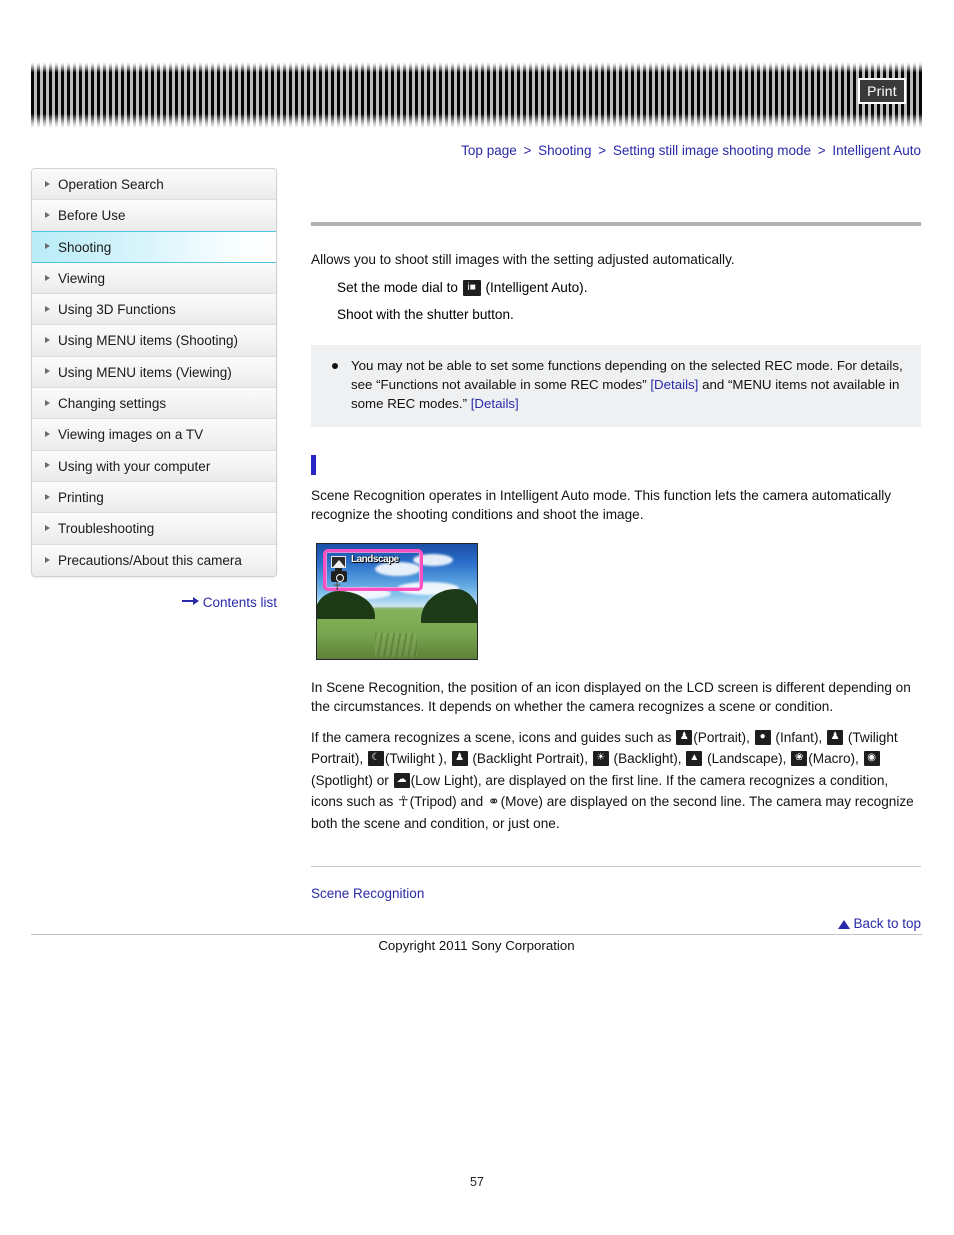  What do you see at coordinates (495, 403) in the screenshot?
I see `details-link-2: [Details]` at bounding box center [495, 403].